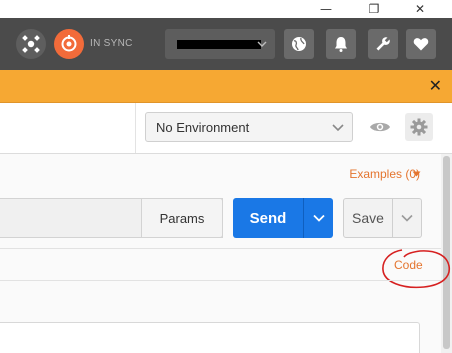 The height and width of the screenshot is (353, 452). Describe the element at coordinates (420, 9) in the screenshot. I see `window-close-button: ✕` at that location.